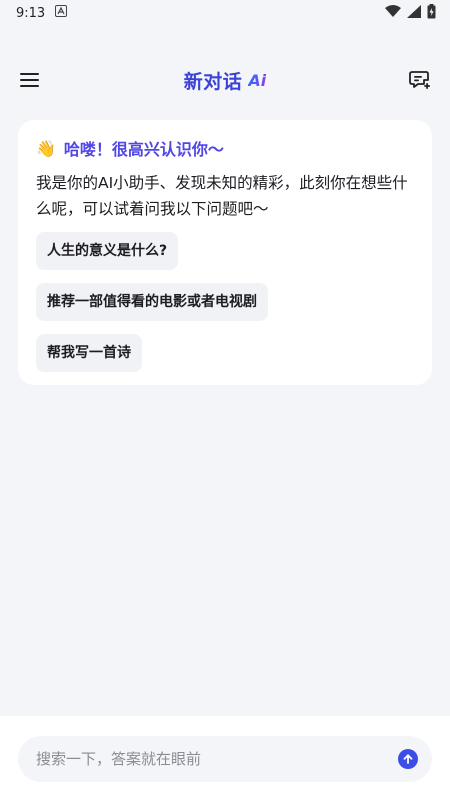  I want to click on battery-charging-icon, so click(431, 13).